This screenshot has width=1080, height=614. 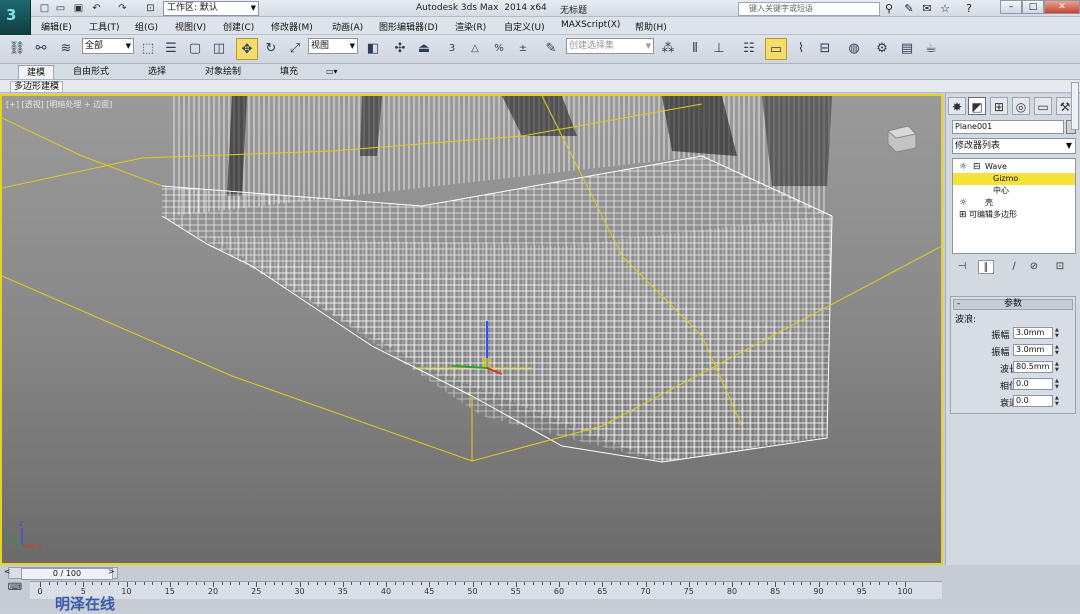 I want to click on pivot-center-icon: ◧, so click(x=373, y=49).